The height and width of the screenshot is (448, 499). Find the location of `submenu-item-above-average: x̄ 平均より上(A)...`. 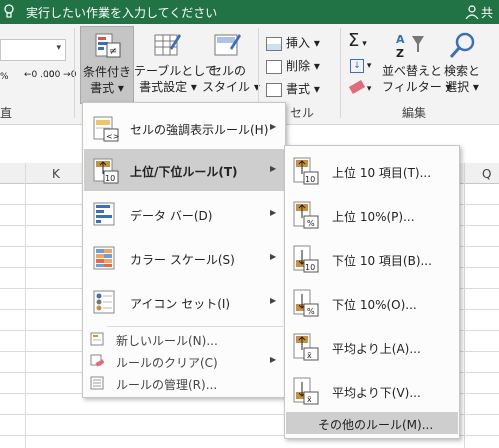

submenu-item-above-average: x̄ 平均より上(A)... is located at coordinates (372, 347).